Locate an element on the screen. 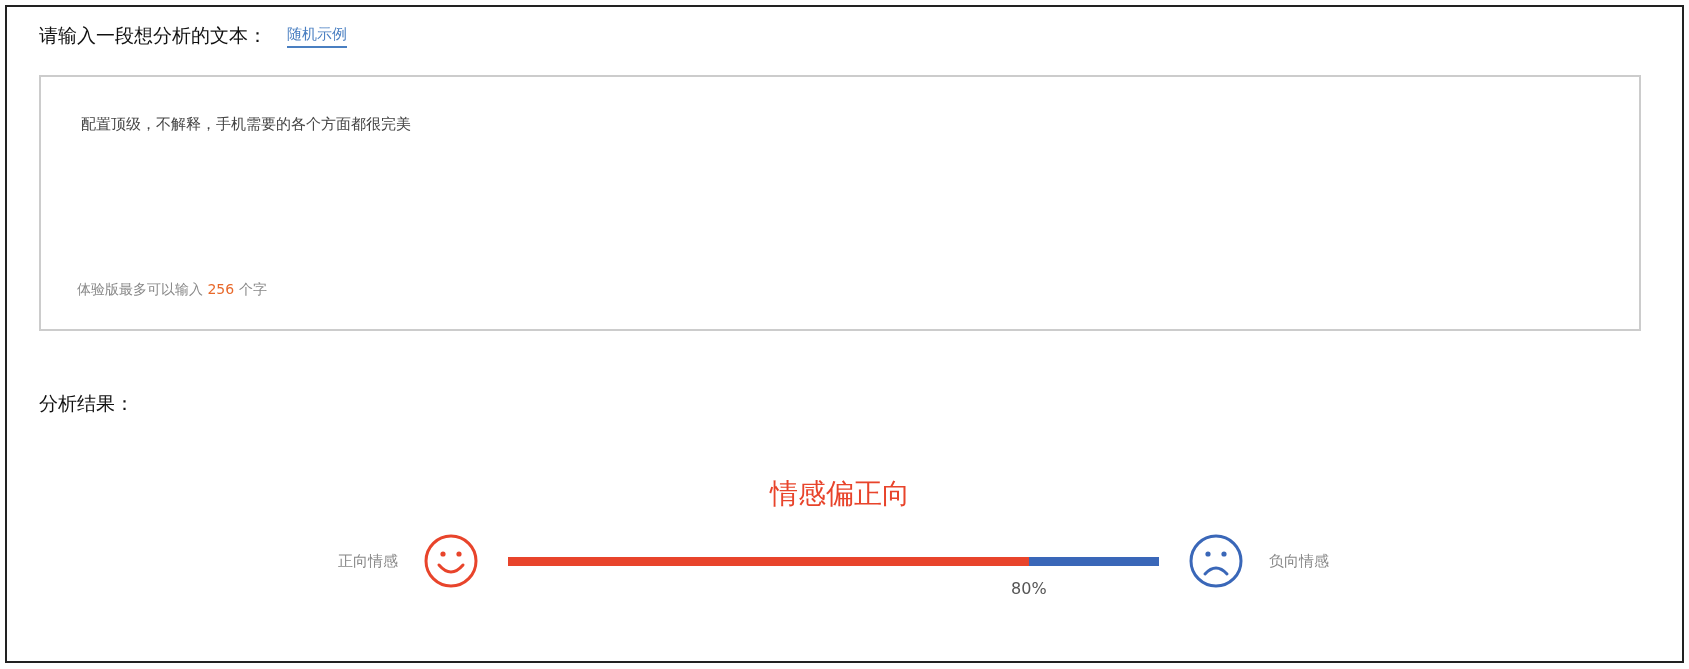 This screenshot has height=669, width=1689. section-heading: 请输入一段想分析的文本： is located at coordinates (153, 35).